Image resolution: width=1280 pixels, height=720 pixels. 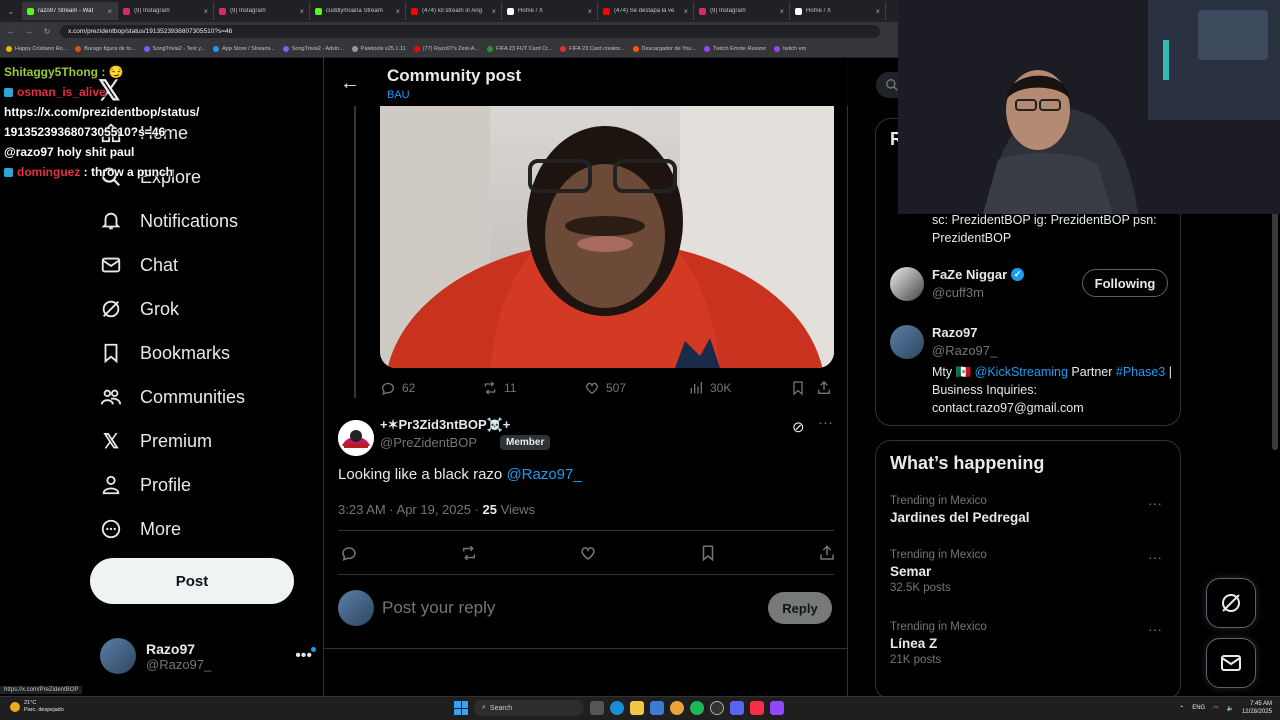 I want to click on nav-item-chat: Chat, so click(x=139, y=265).